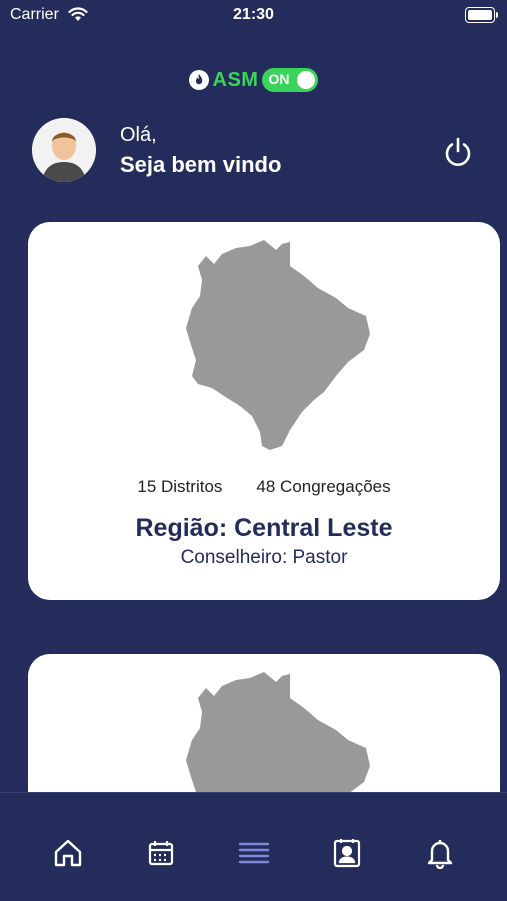  I want to click on tab-calendar, so click(161, 853).